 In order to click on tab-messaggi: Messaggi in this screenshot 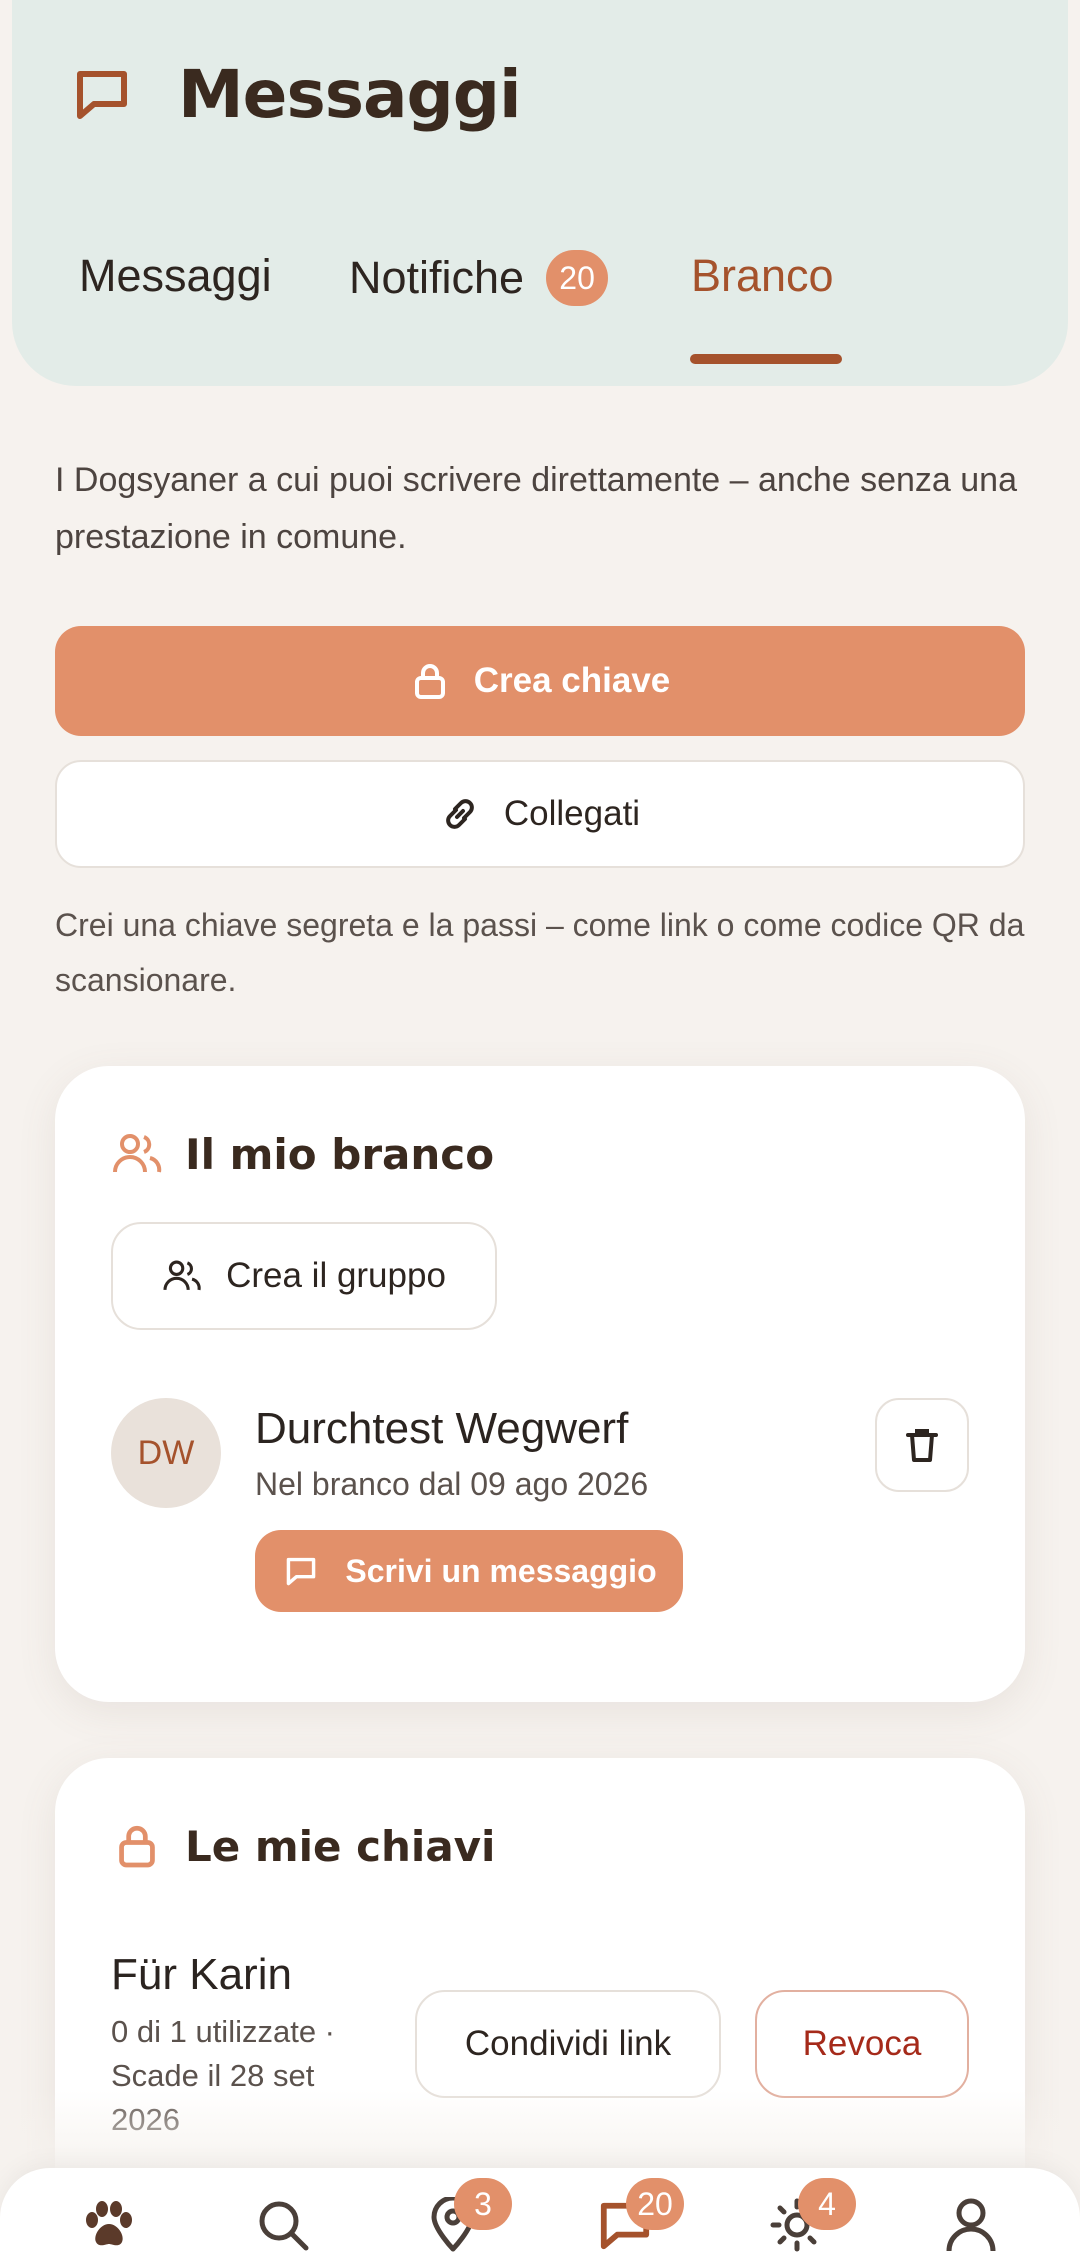, I will do `click(175, 276)`.